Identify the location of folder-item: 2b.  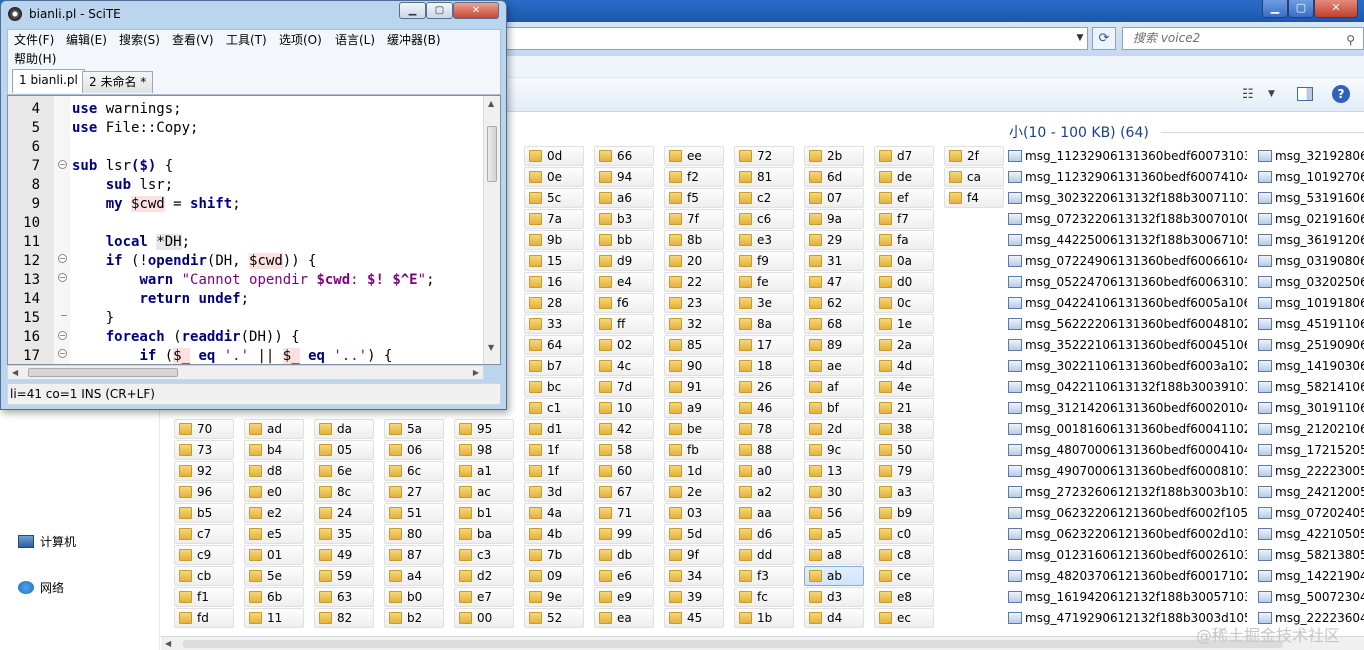
(834, 156).